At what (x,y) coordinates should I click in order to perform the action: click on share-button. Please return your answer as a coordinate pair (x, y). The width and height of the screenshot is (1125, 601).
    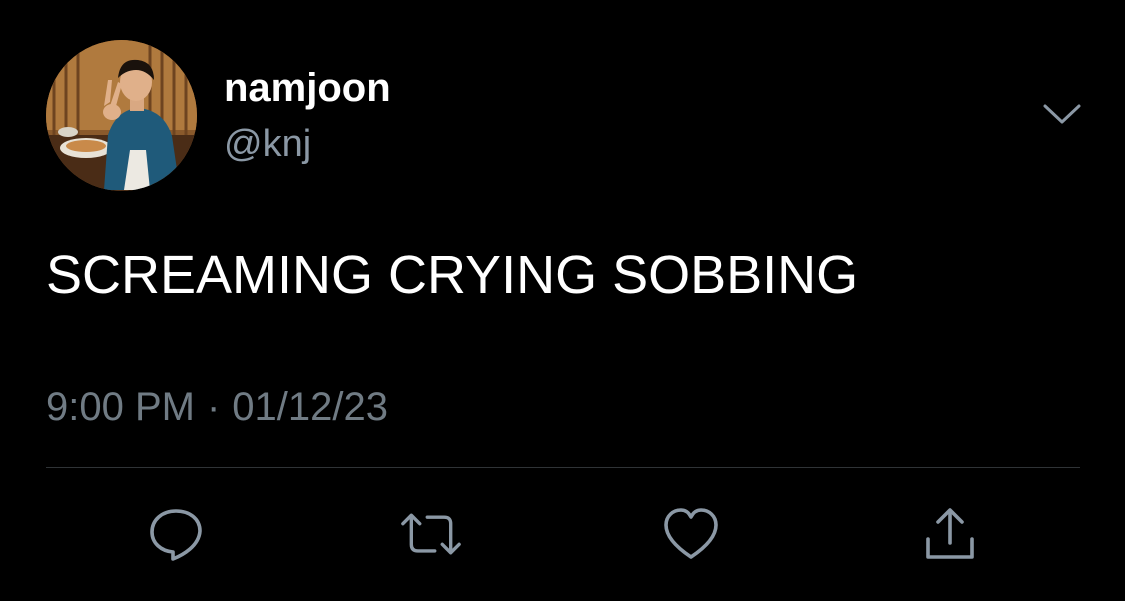
    Looking at the image, I should click on (950, 534).